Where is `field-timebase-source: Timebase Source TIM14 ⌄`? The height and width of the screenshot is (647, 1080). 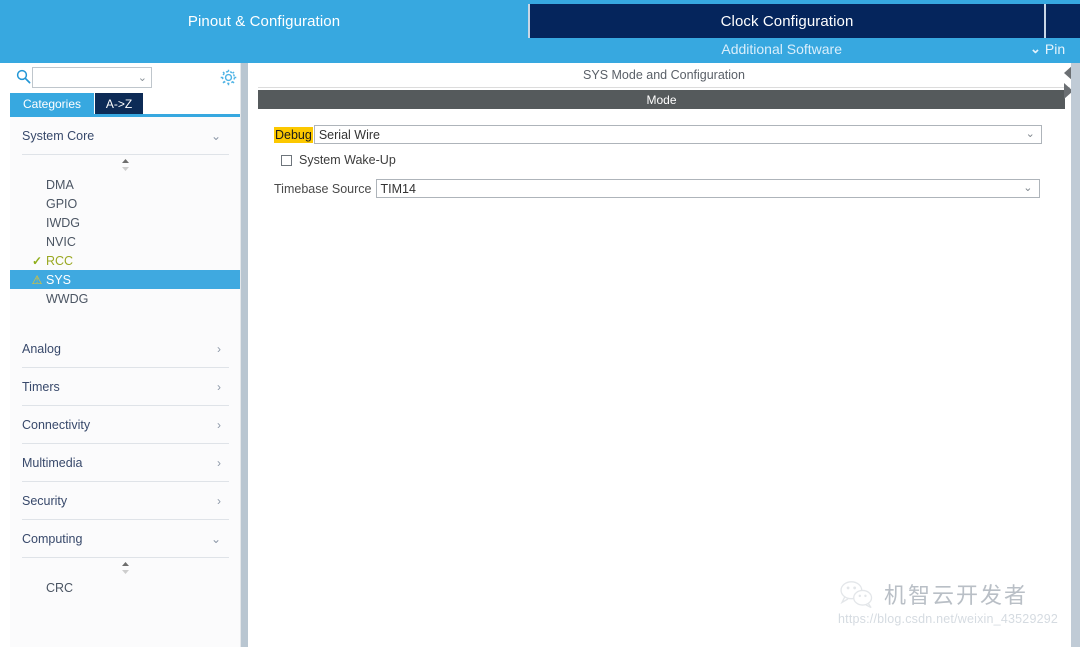
field-timebase-source: Timebase Source TIM14 ⌄ is located at coordinates (657, 188).